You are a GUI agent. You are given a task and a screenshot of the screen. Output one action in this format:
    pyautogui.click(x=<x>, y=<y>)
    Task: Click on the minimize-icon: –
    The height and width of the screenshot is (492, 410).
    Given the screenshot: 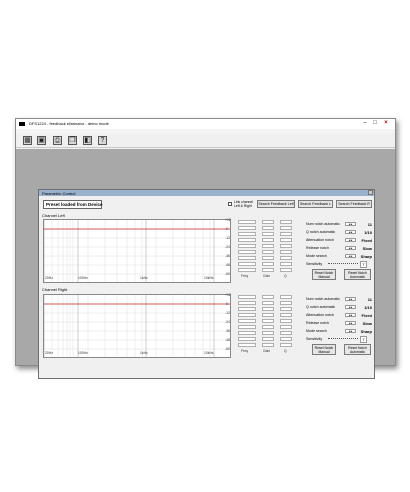 What is the action you would take?
    pyautogui.click(x=365, y=123)
    